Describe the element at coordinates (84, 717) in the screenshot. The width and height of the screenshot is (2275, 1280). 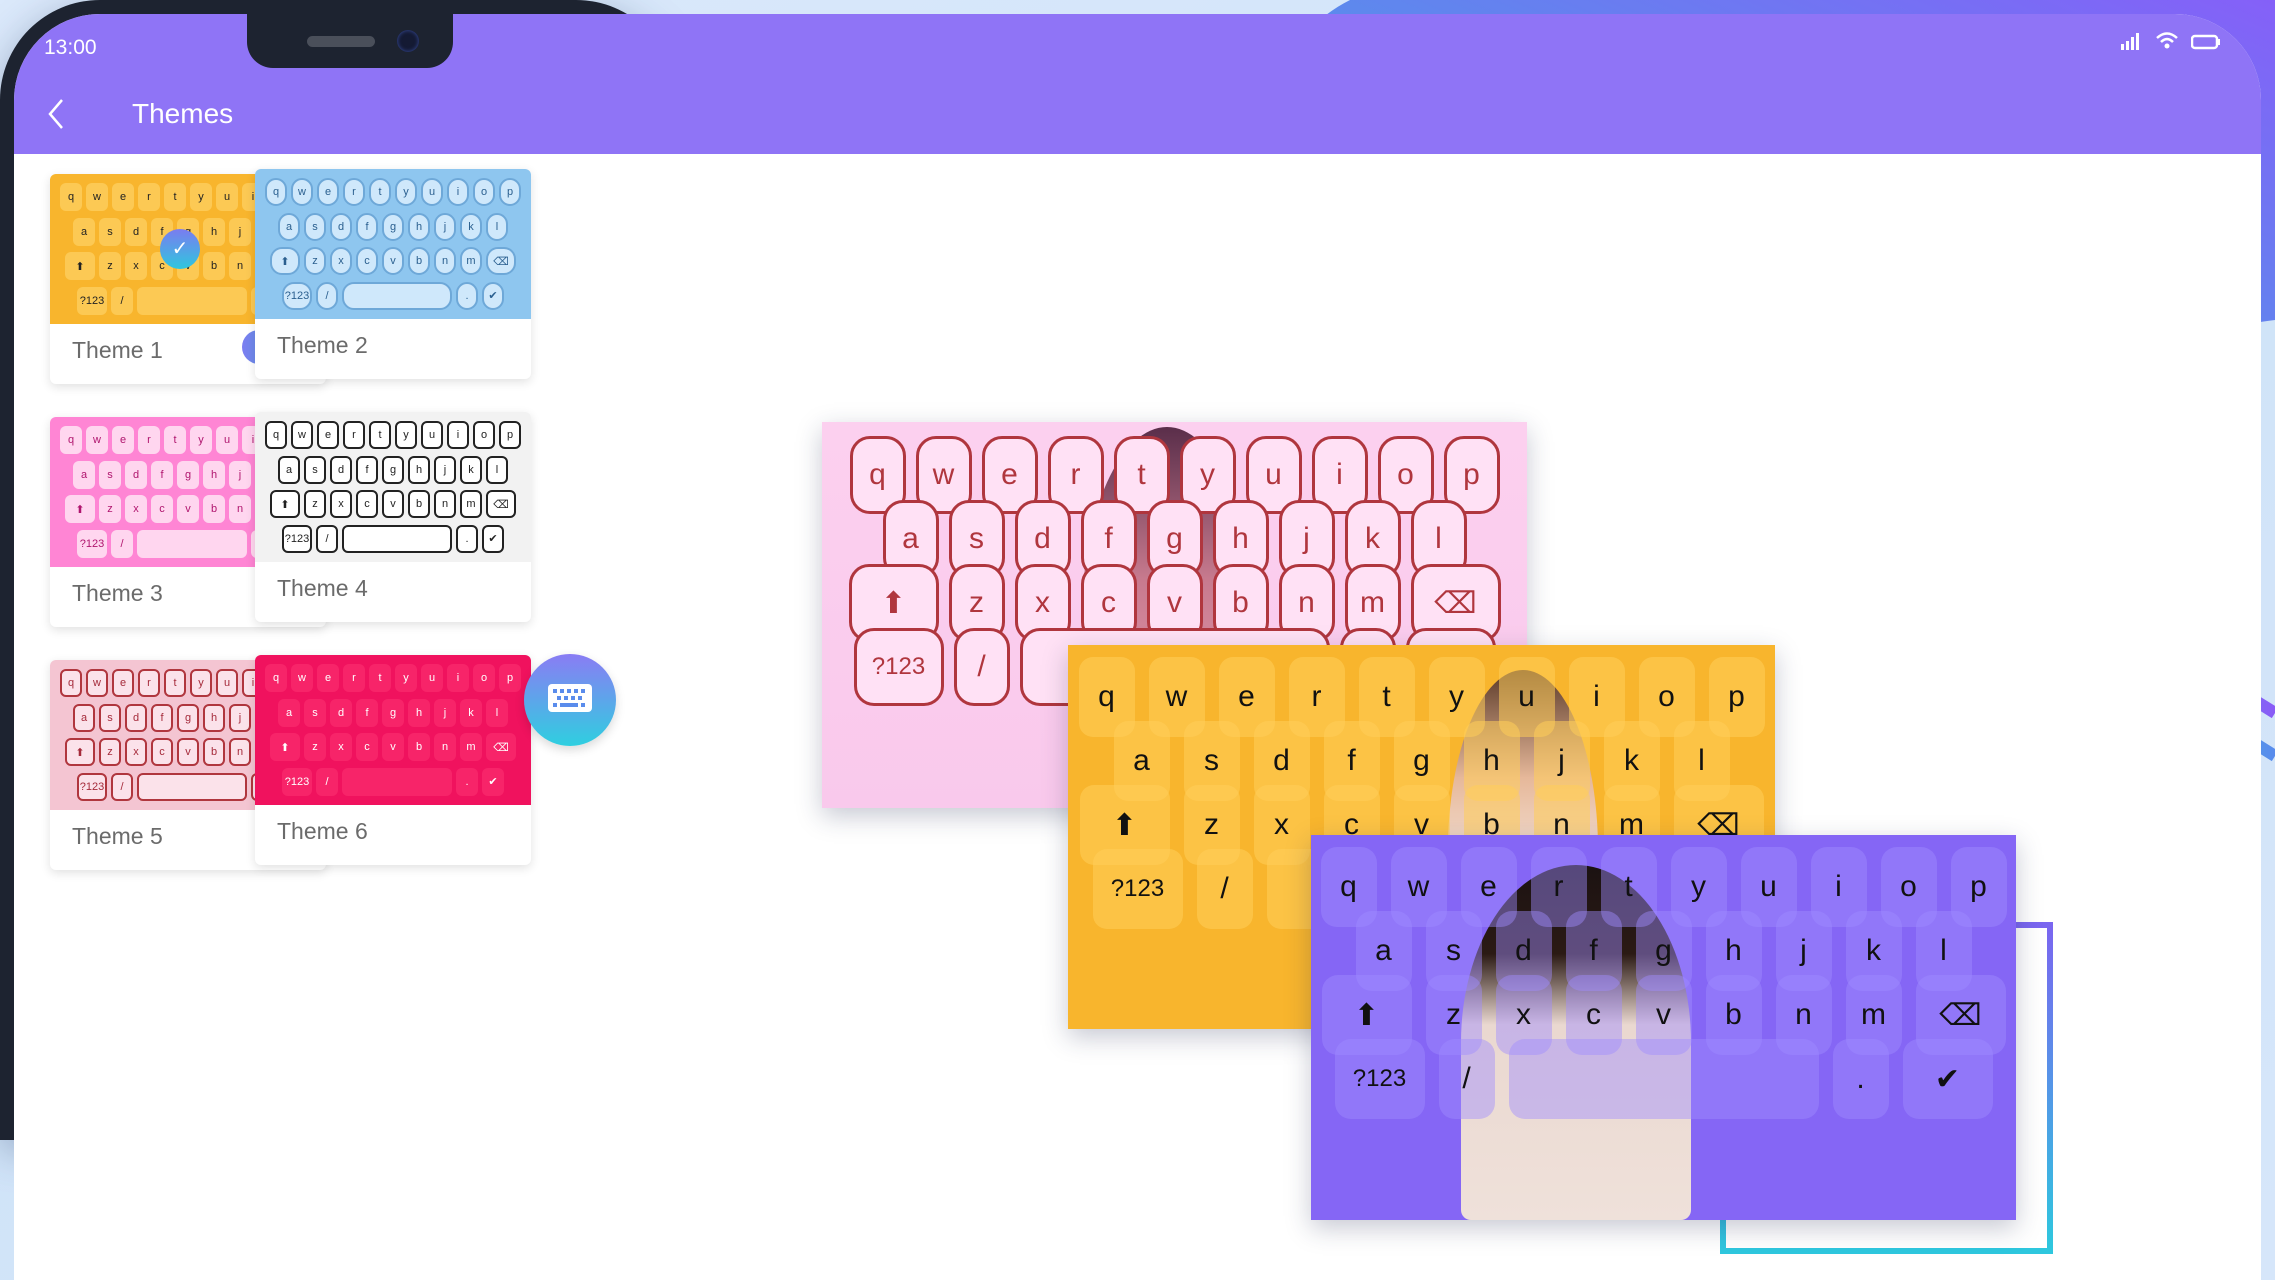
I see `mini-key: a` at that location.